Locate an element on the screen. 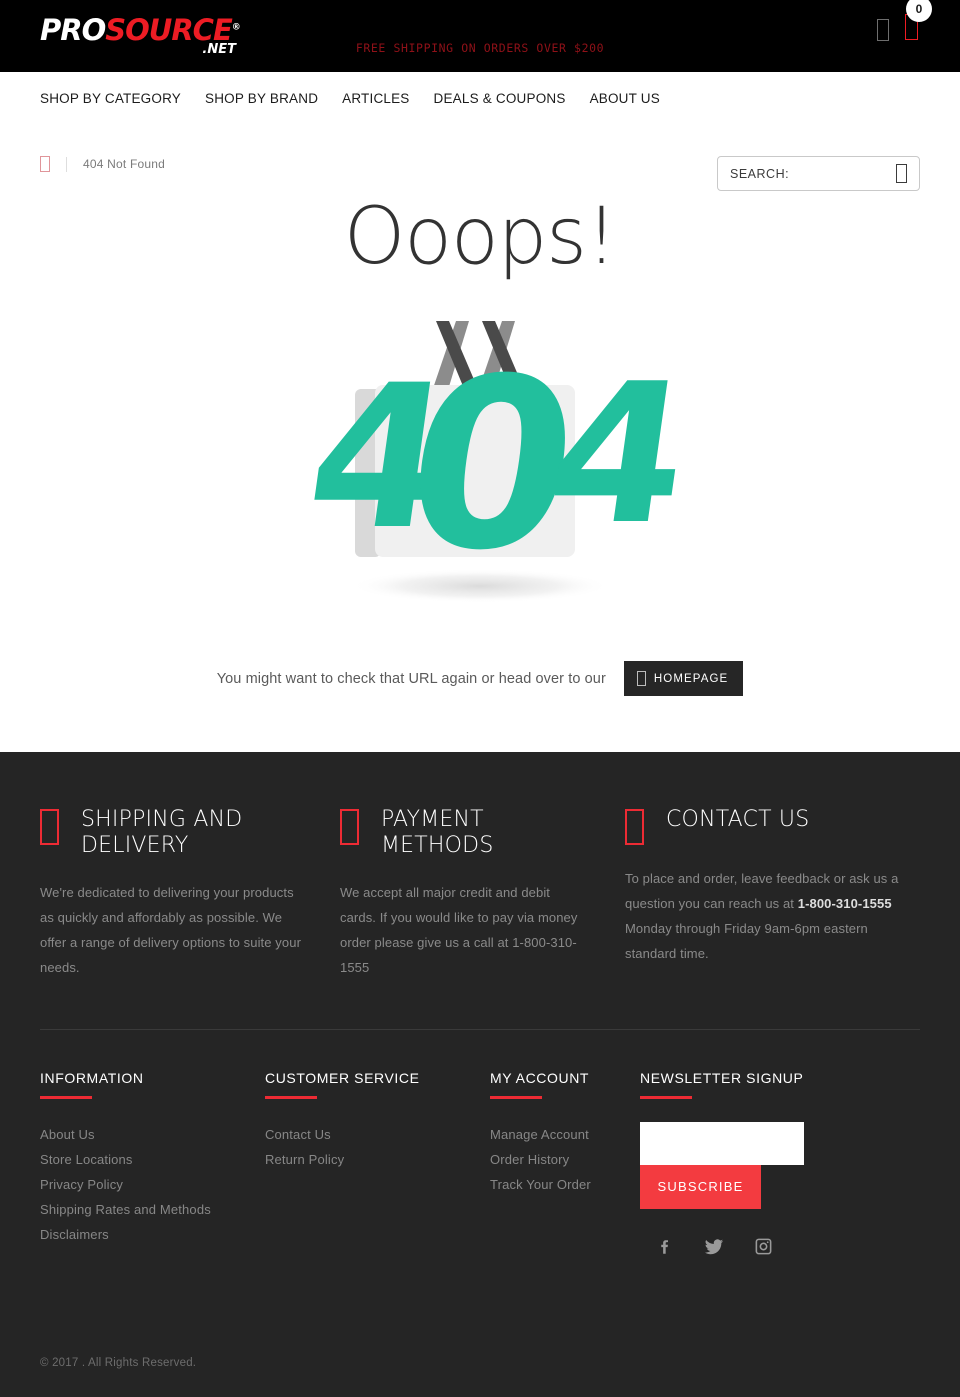  instagram-icon is located at coordinates (763, 1246).